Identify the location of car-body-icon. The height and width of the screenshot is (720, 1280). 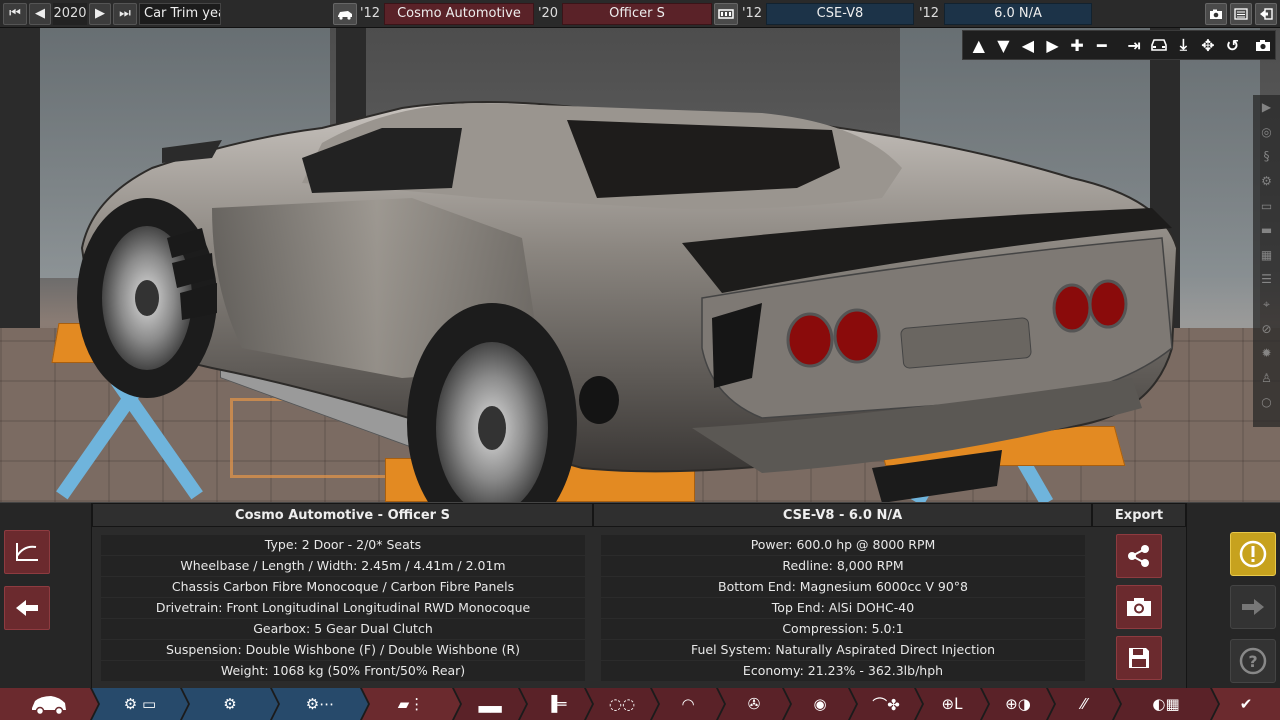
(49, 706).